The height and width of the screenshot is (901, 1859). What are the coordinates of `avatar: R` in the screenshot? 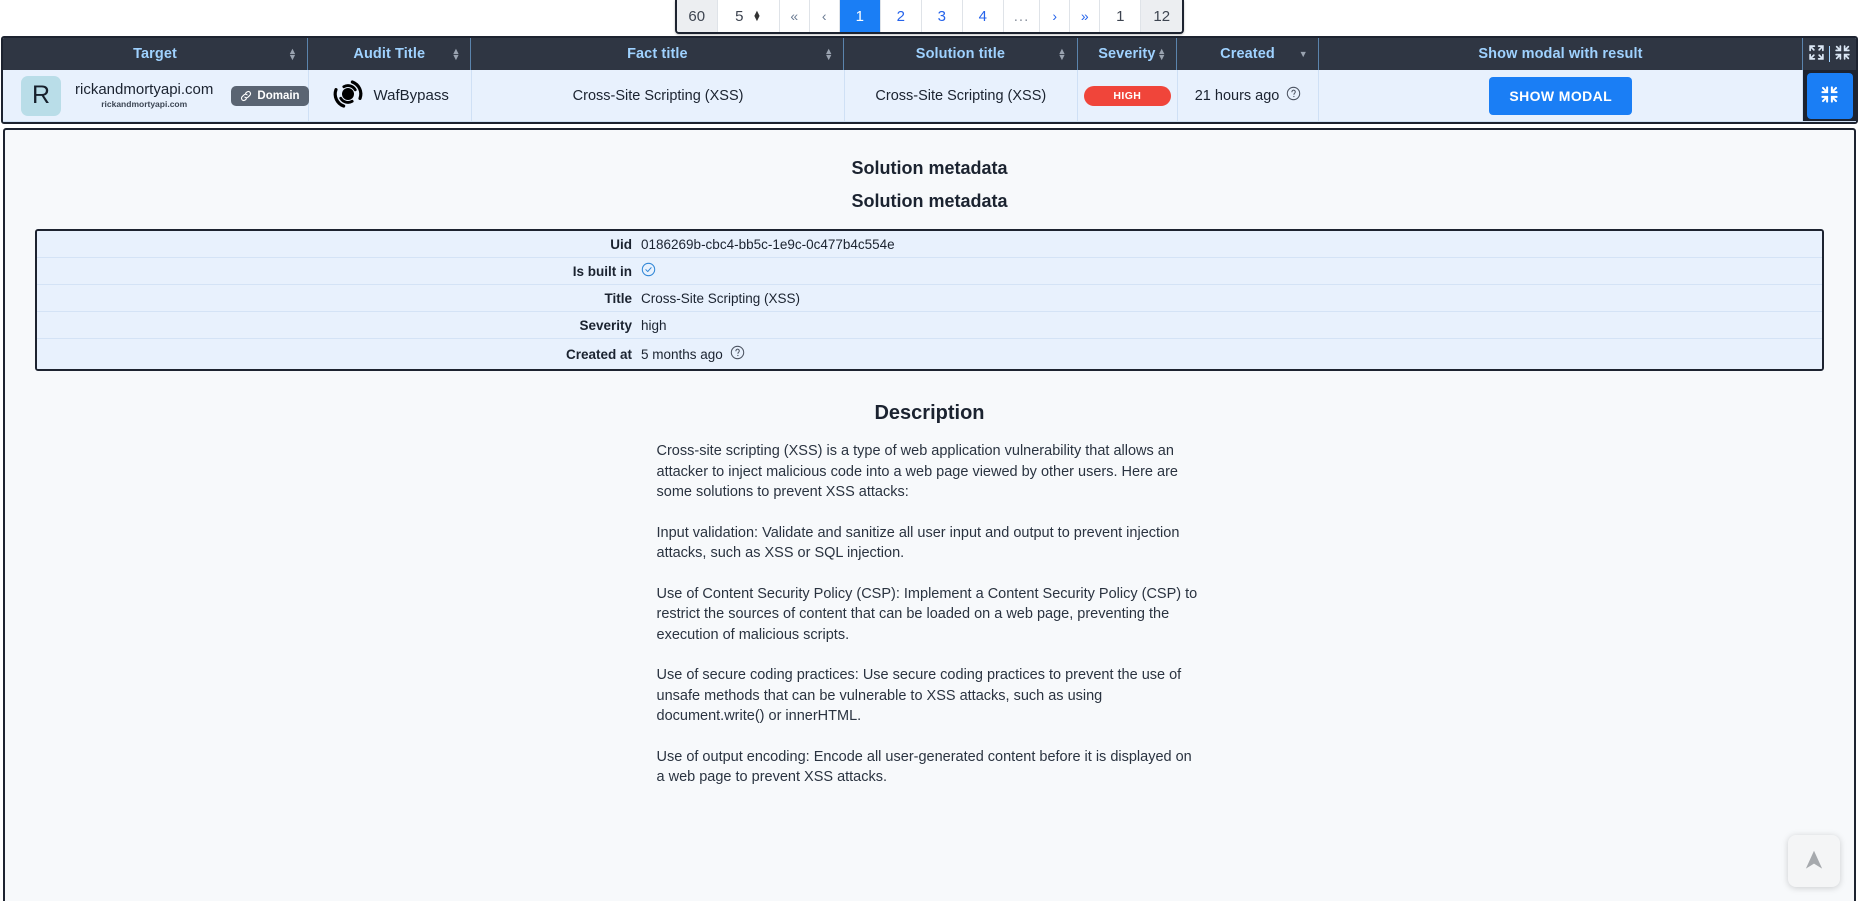 It's located at (41, 95).